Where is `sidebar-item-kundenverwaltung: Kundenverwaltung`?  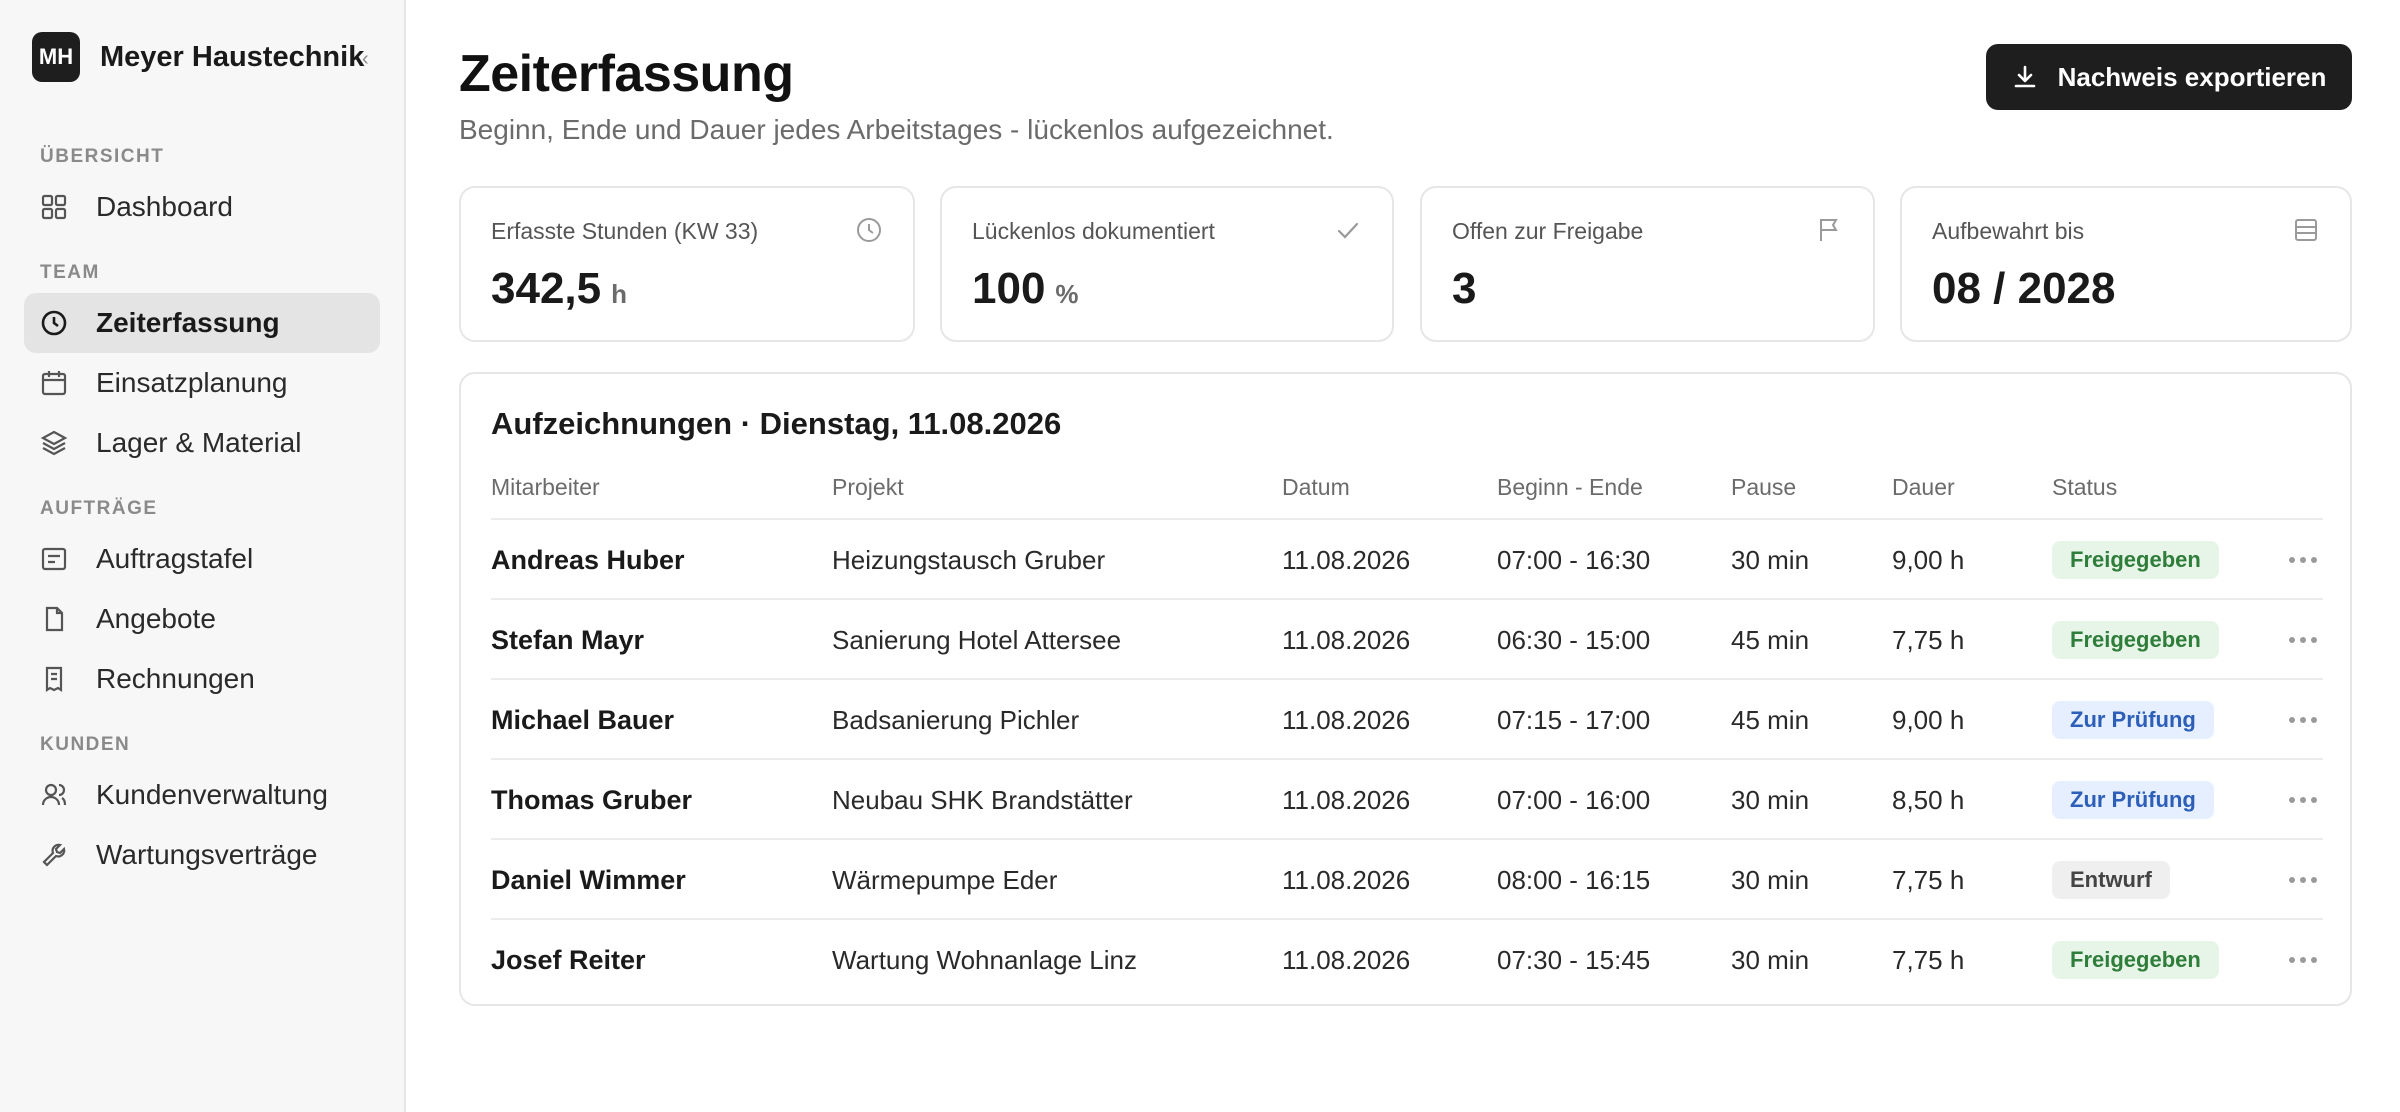
sidebar-item-kundenverwaltung: Kundenverwaltung is located at coordinates (202, 795).